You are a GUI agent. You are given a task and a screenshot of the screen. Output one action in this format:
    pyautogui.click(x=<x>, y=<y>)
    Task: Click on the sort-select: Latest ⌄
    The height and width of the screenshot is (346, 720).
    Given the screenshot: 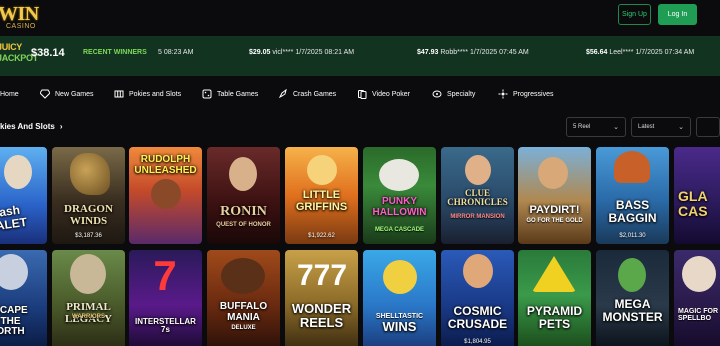 What is the action you would take?
    pyautogui.click(x=661, y=127)
    